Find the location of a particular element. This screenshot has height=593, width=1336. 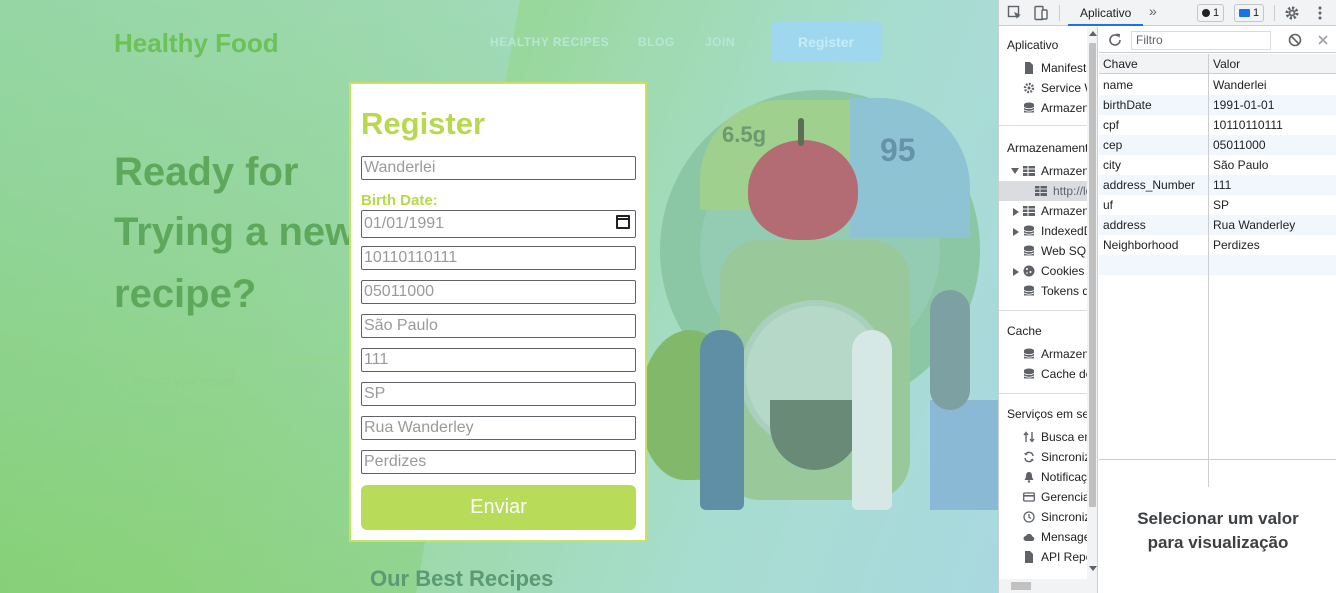

table-row: cep 05011000 is located at coordinates (1217, 145).